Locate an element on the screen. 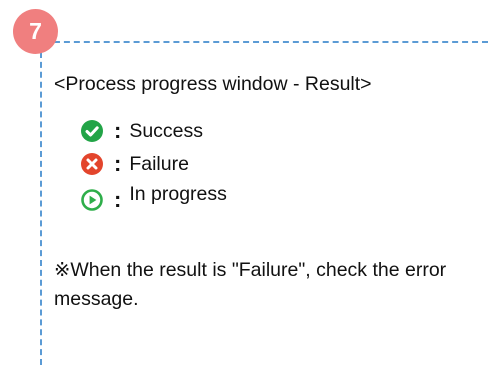  legend-label-failure: Failure is located at coordinates (159, 163).